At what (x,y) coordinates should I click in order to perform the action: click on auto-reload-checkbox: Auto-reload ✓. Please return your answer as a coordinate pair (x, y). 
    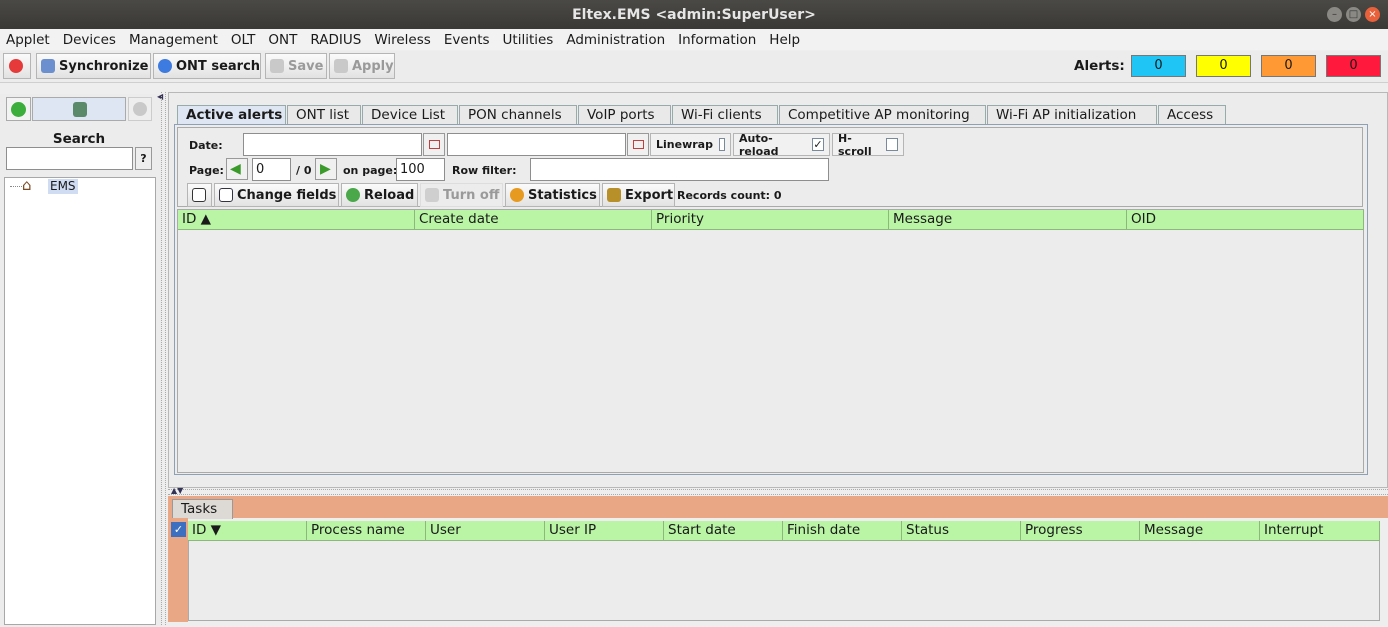
    Looking at the image, I should click on (781, 144).